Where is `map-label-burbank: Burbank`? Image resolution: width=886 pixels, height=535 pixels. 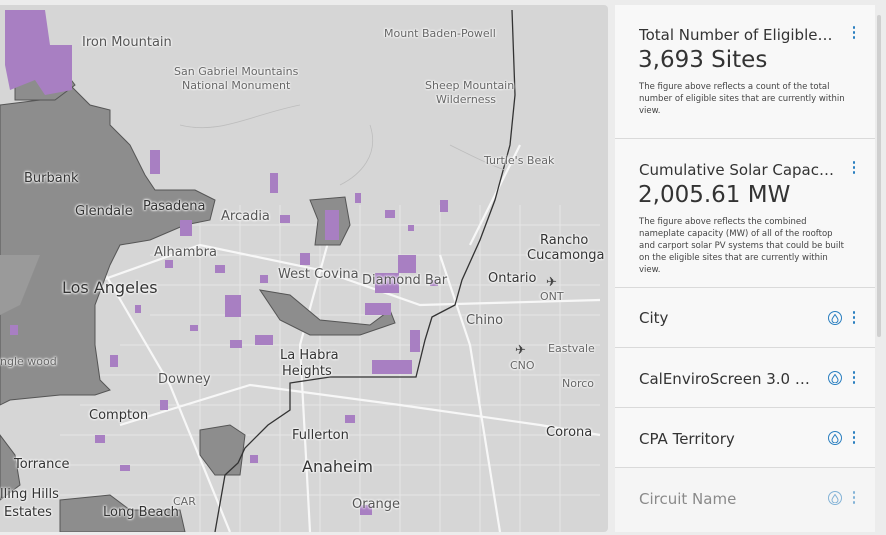 map-label-burbank: Burbank is located at coordinates (51, 178).